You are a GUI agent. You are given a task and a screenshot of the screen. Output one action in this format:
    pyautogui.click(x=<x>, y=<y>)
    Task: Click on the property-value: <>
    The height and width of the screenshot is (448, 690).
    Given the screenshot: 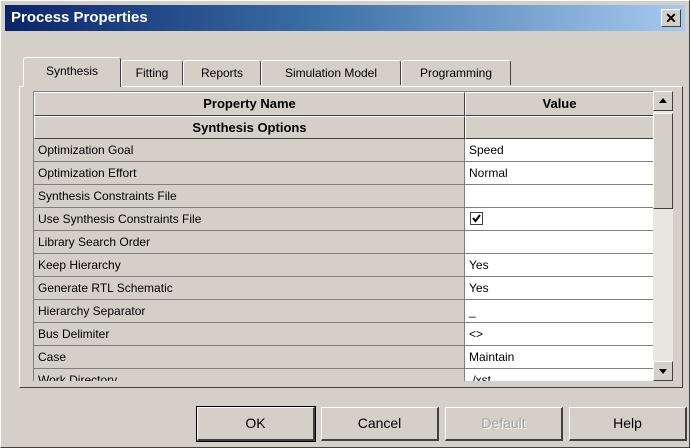 What is the action you would take?
    pyautogui.click(x=559, y=334)
    